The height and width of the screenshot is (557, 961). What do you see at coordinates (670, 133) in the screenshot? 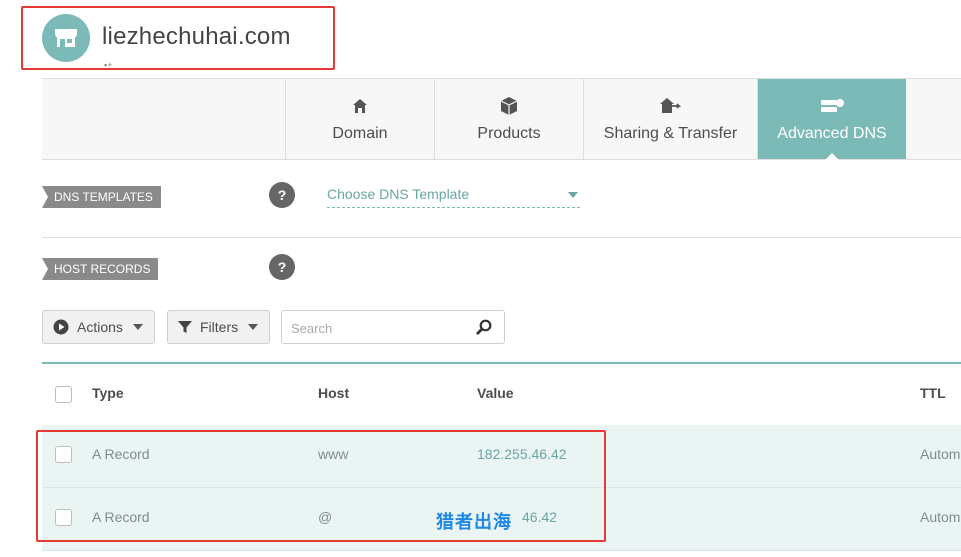
I see `tab-label: Sharing & Transfer` at bounding box center [670, 133].